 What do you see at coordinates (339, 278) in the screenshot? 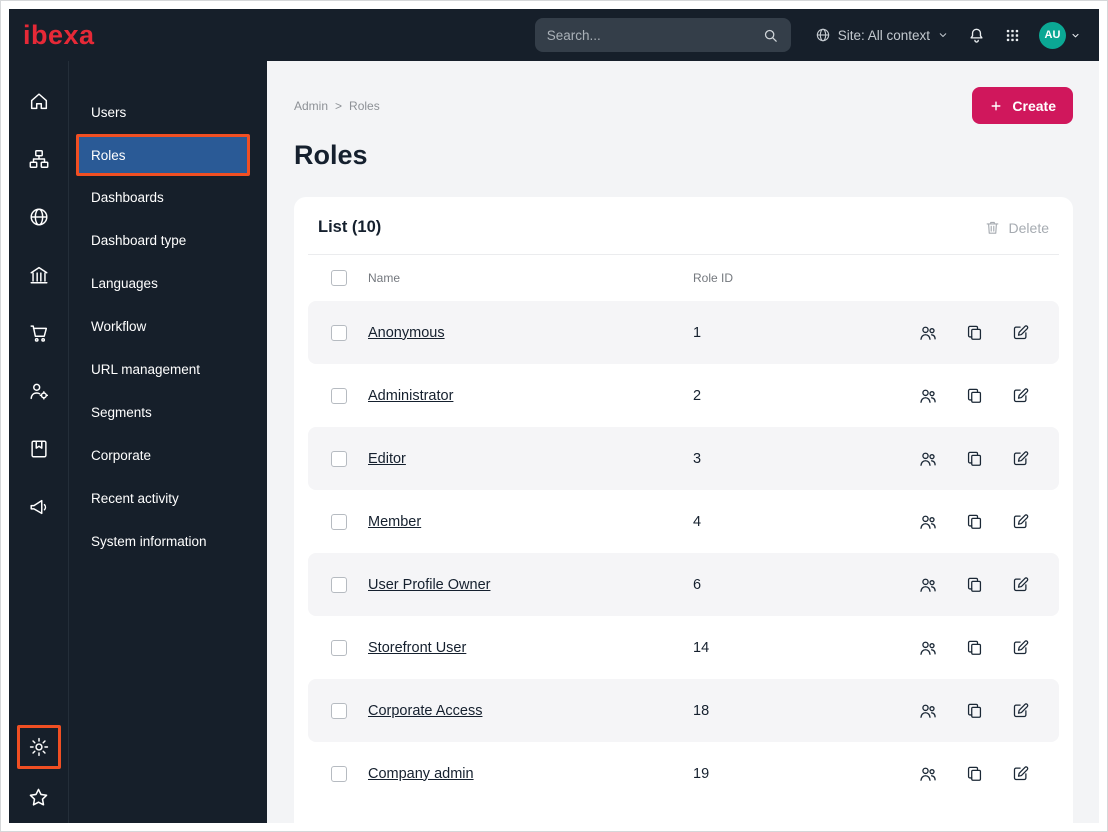
I see `select-all-checkbox` at bounding box center [339, 278].